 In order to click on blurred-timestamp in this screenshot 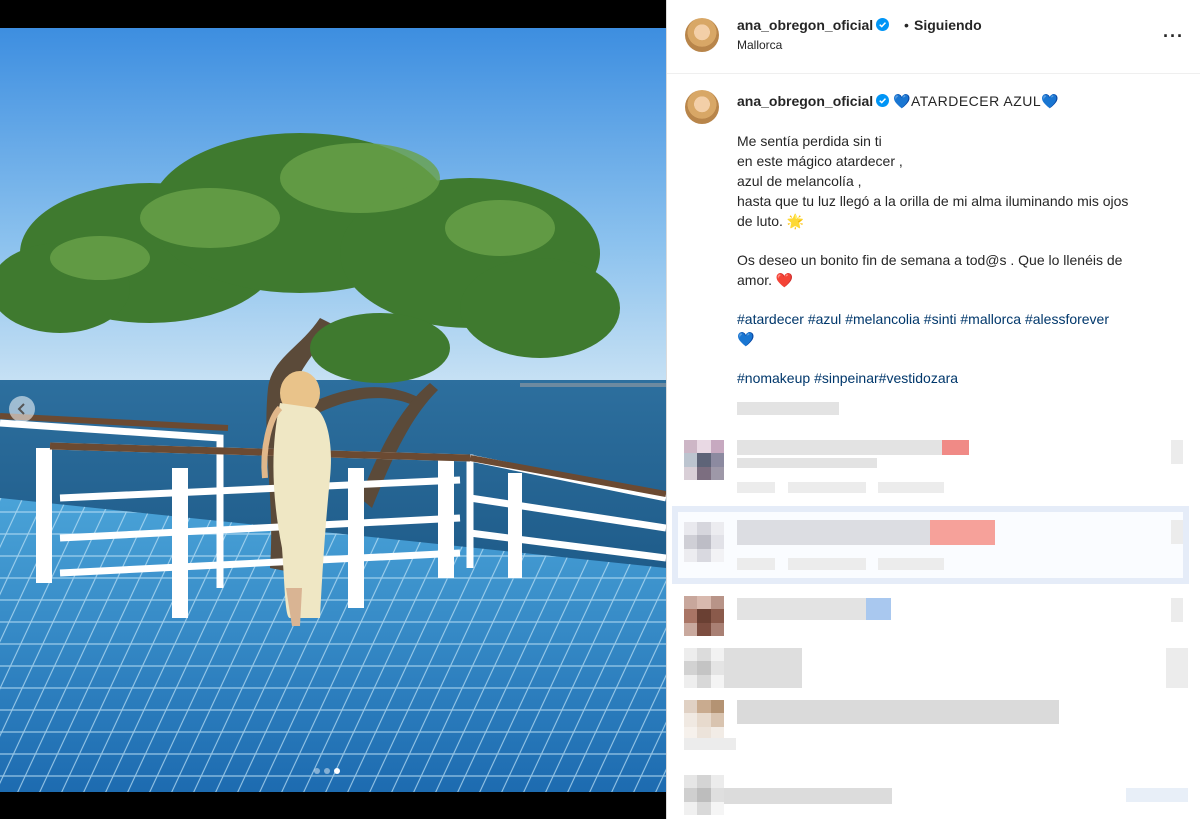, I will do `click(788, 408)`.